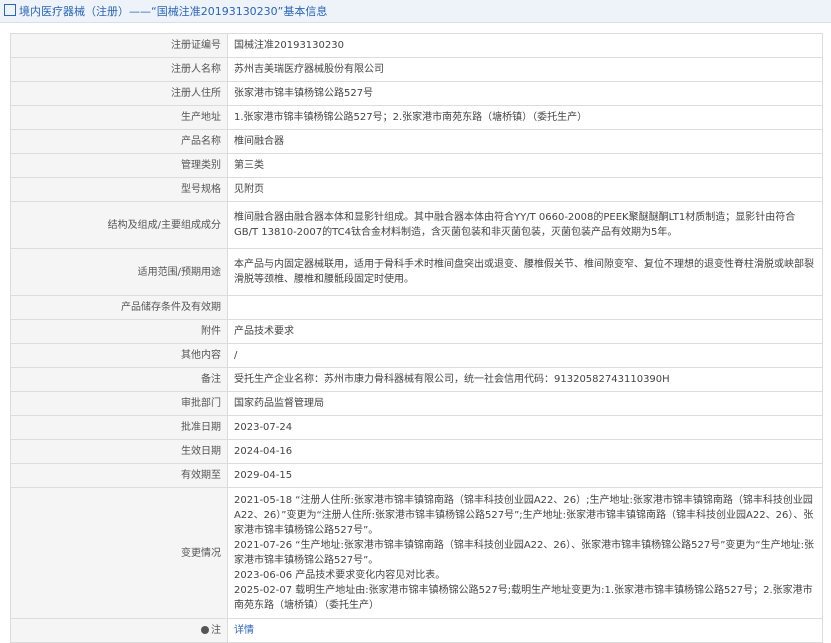 The image size is (831, 643). Describe the element at coordinates (244, 630) in the screenshot. I see `detail-link: 详情` at that location.